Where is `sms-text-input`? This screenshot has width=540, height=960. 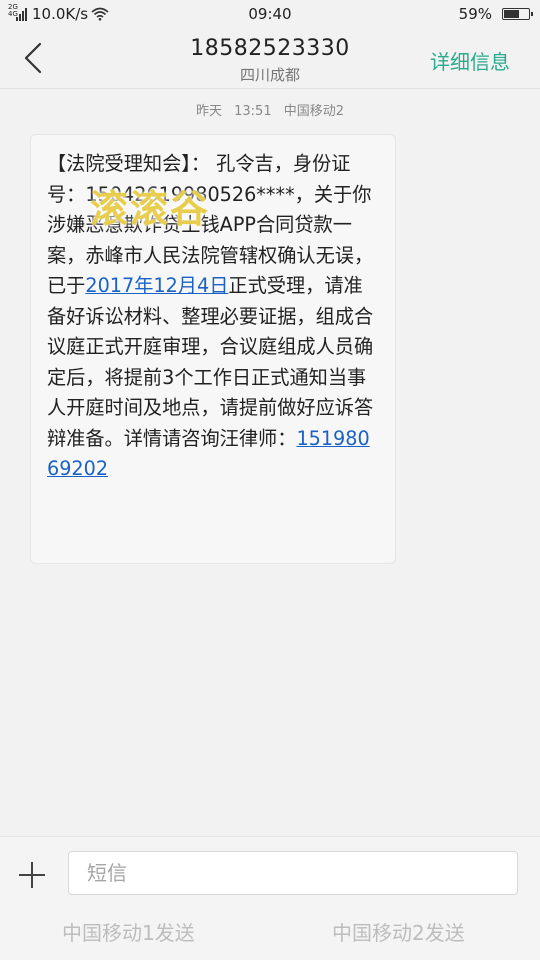 sms-text-input is located at coordinates (293, 873).